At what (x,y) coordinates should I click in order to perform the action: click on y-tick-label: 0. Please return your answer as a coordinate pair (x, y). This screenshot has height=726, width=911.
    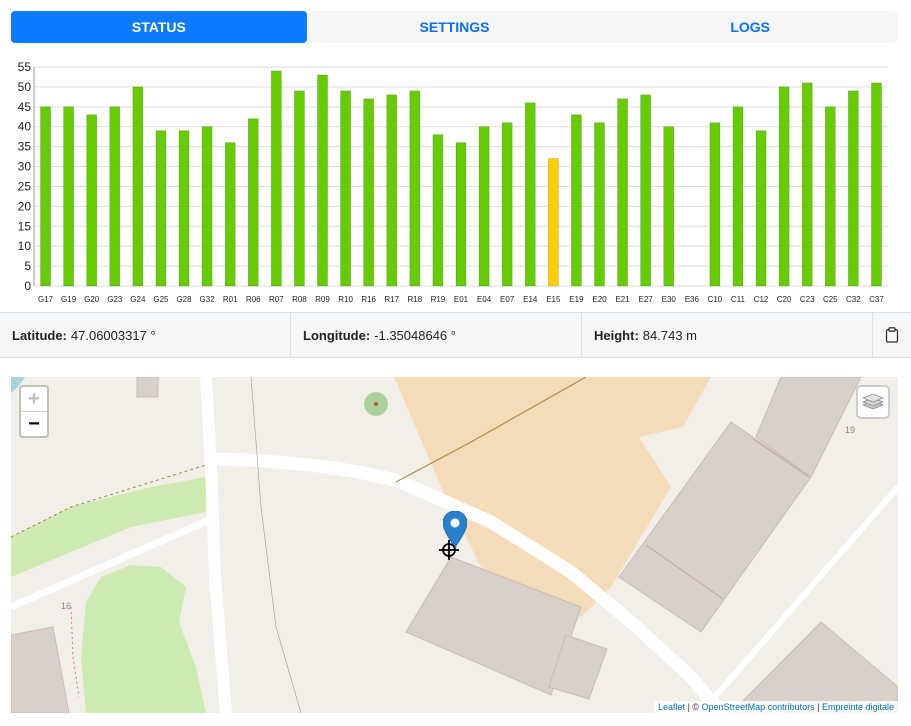
    Looking at the image, I should click on (27, 286).